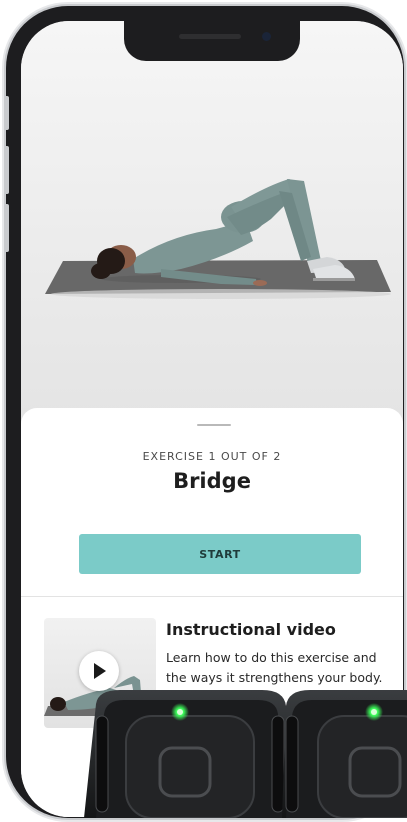  What do you see at coordinates (212, 481) in the screenshot?
I see `exercise-title: Bridge` at bounding box center [212, 481].